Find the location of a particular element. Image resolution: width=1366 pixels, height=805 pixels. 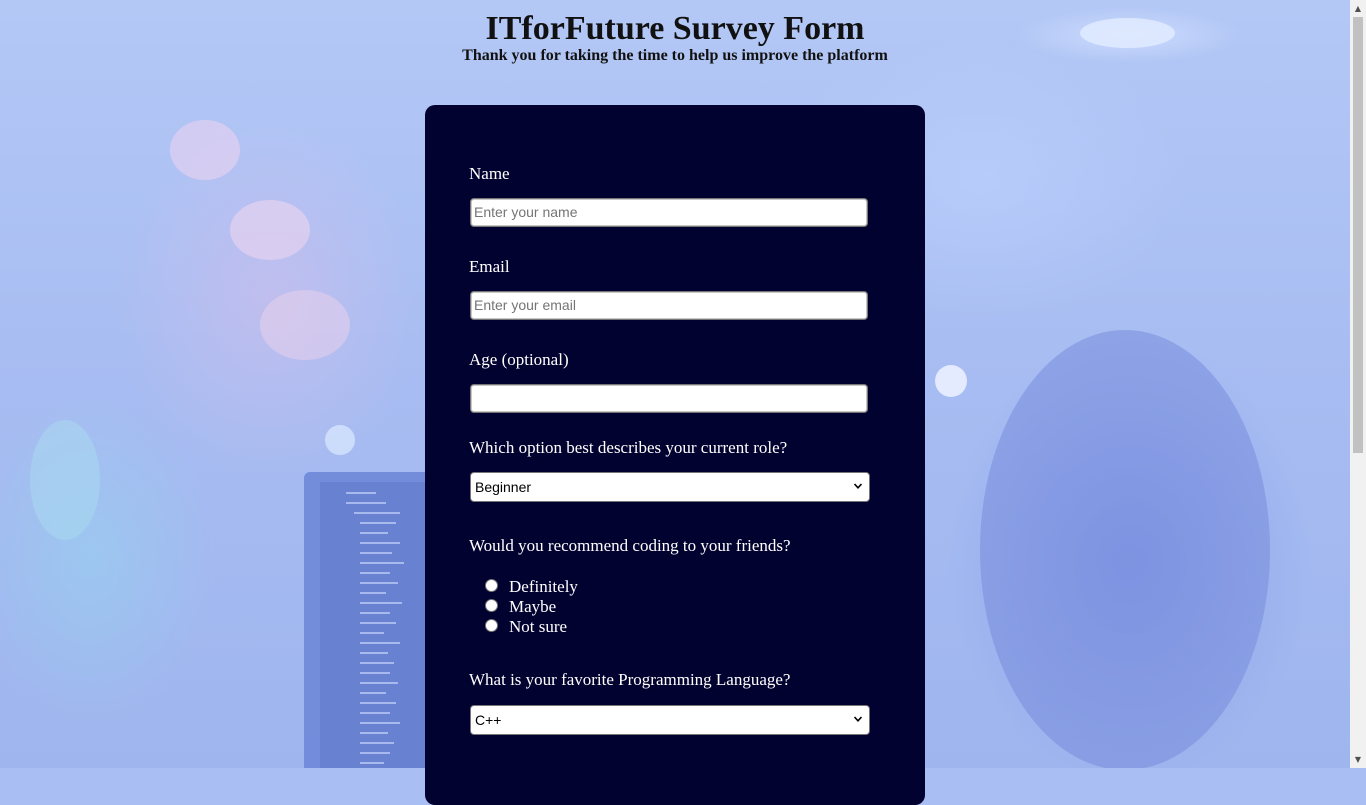

vertical-scrollbar: ▲ ▼ is located at coordinates (1358, 384).